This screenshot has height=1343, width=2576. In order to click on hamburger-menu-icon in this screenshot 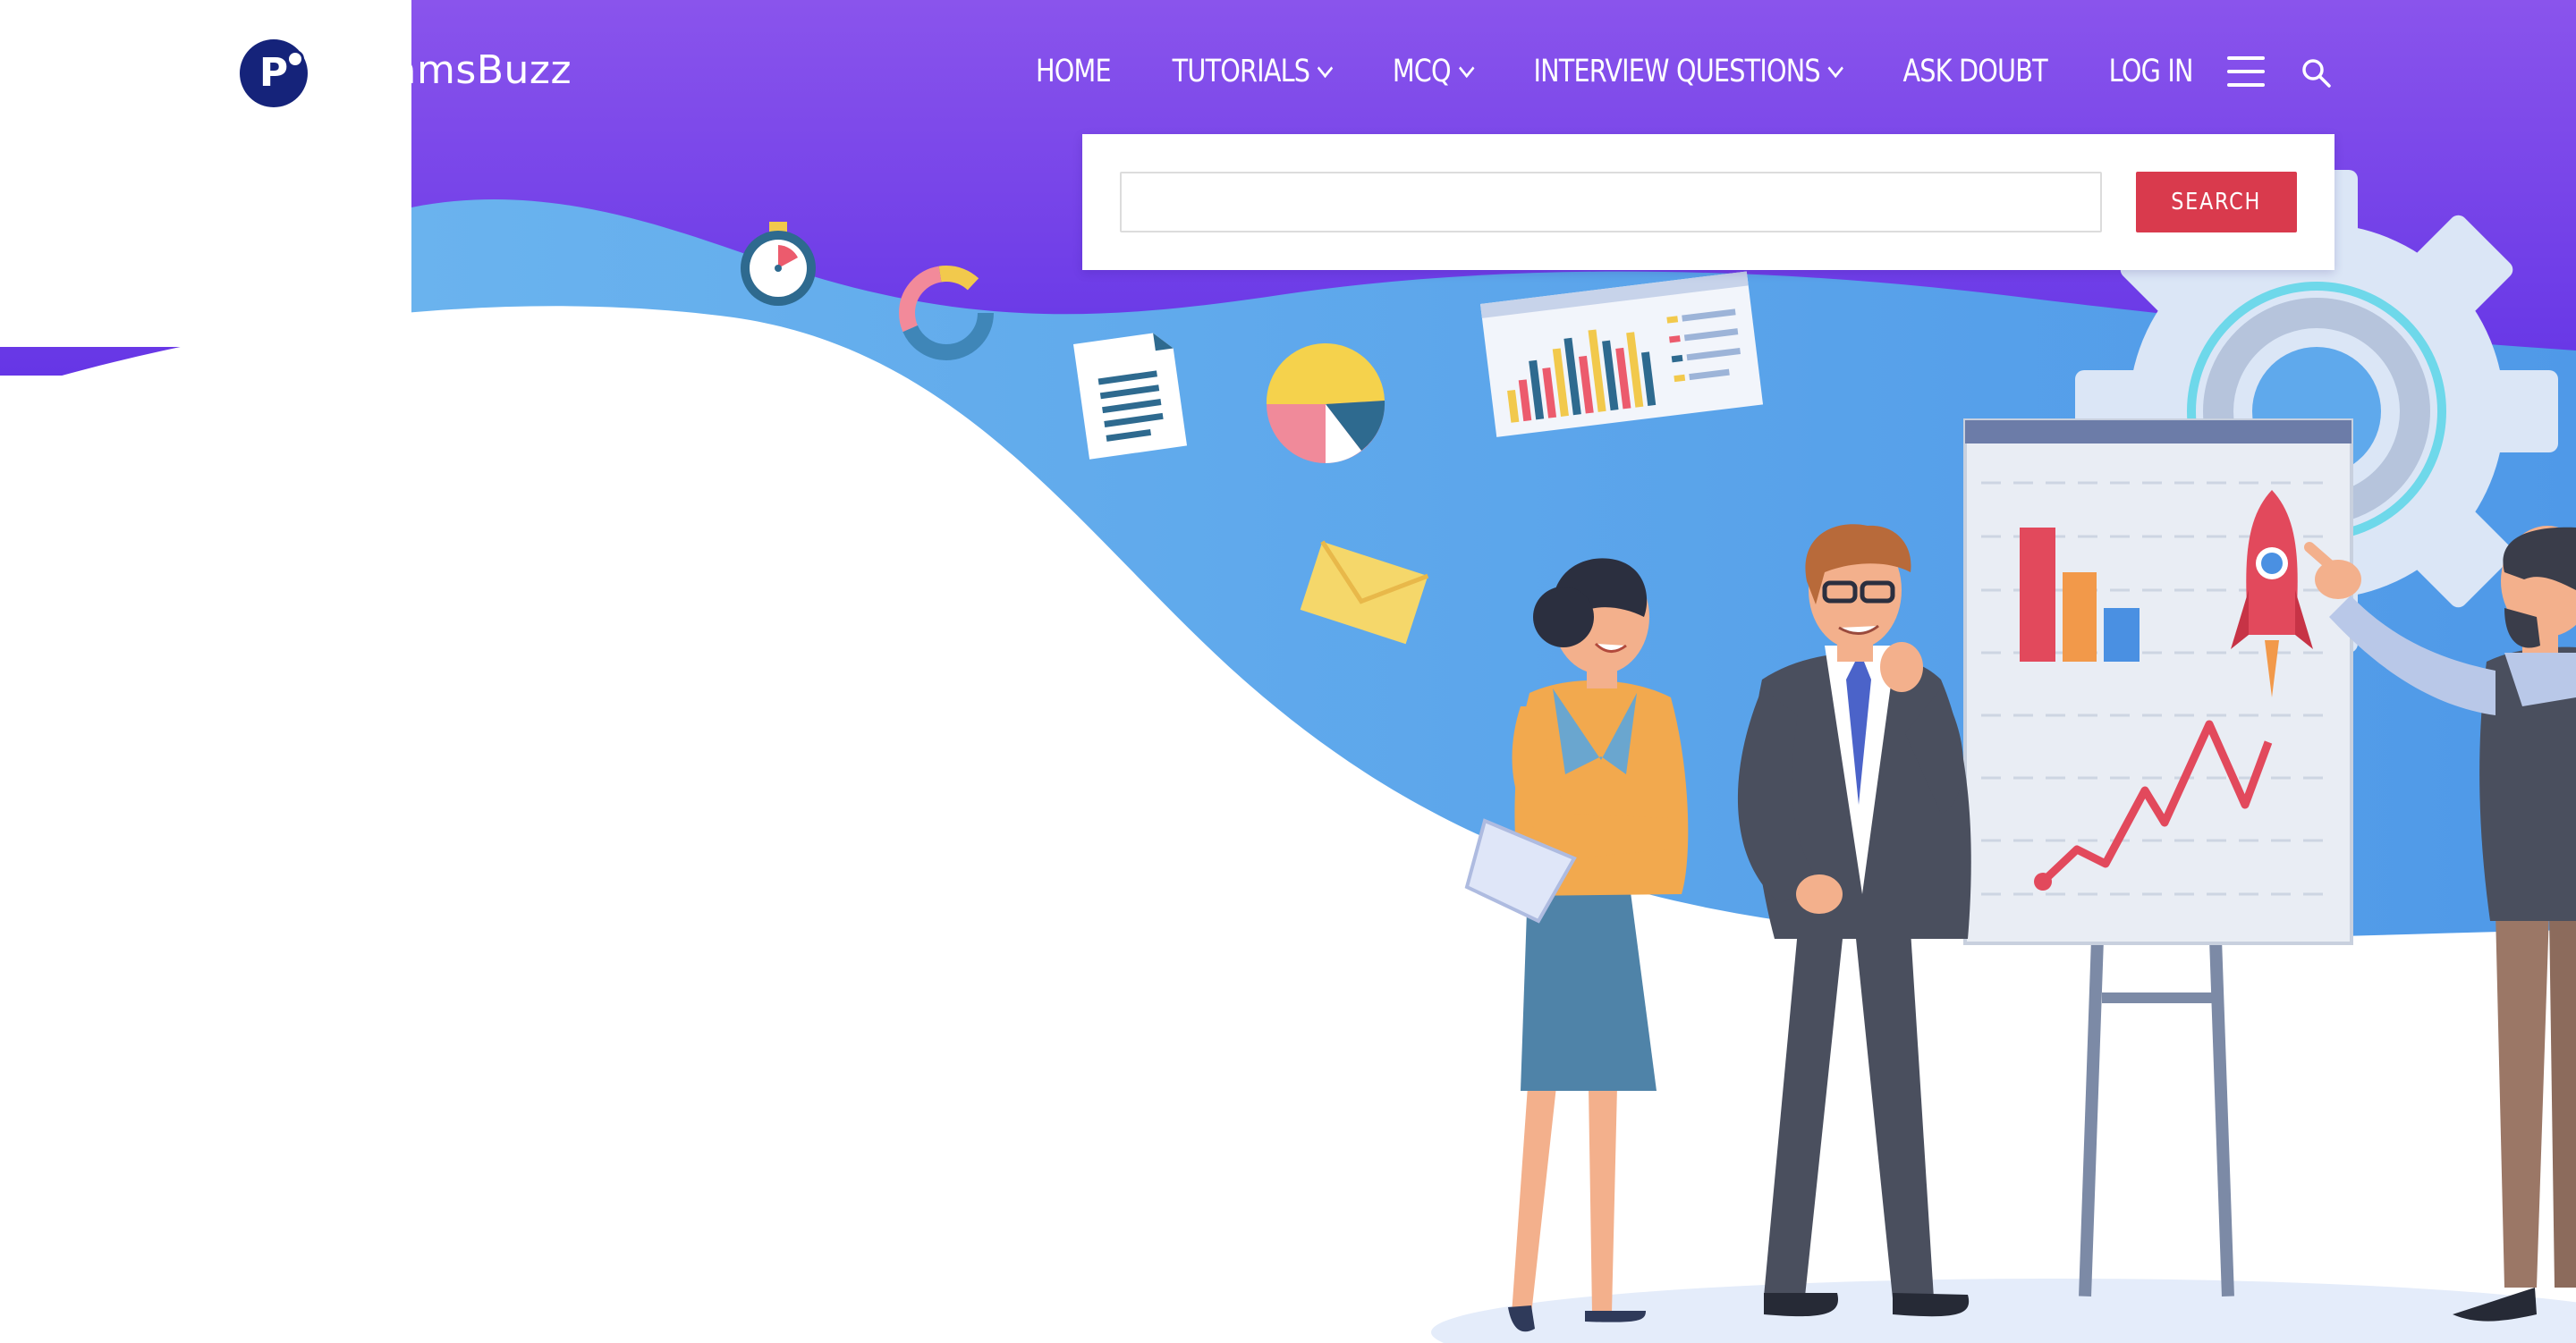, I will do `click(2246, 71)`.